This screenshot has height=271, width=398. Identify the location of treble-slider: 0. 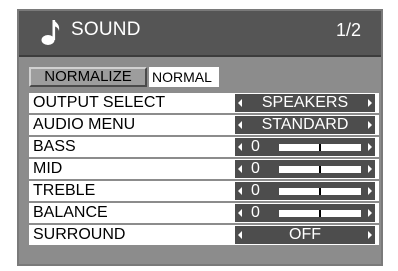
(305, 191).